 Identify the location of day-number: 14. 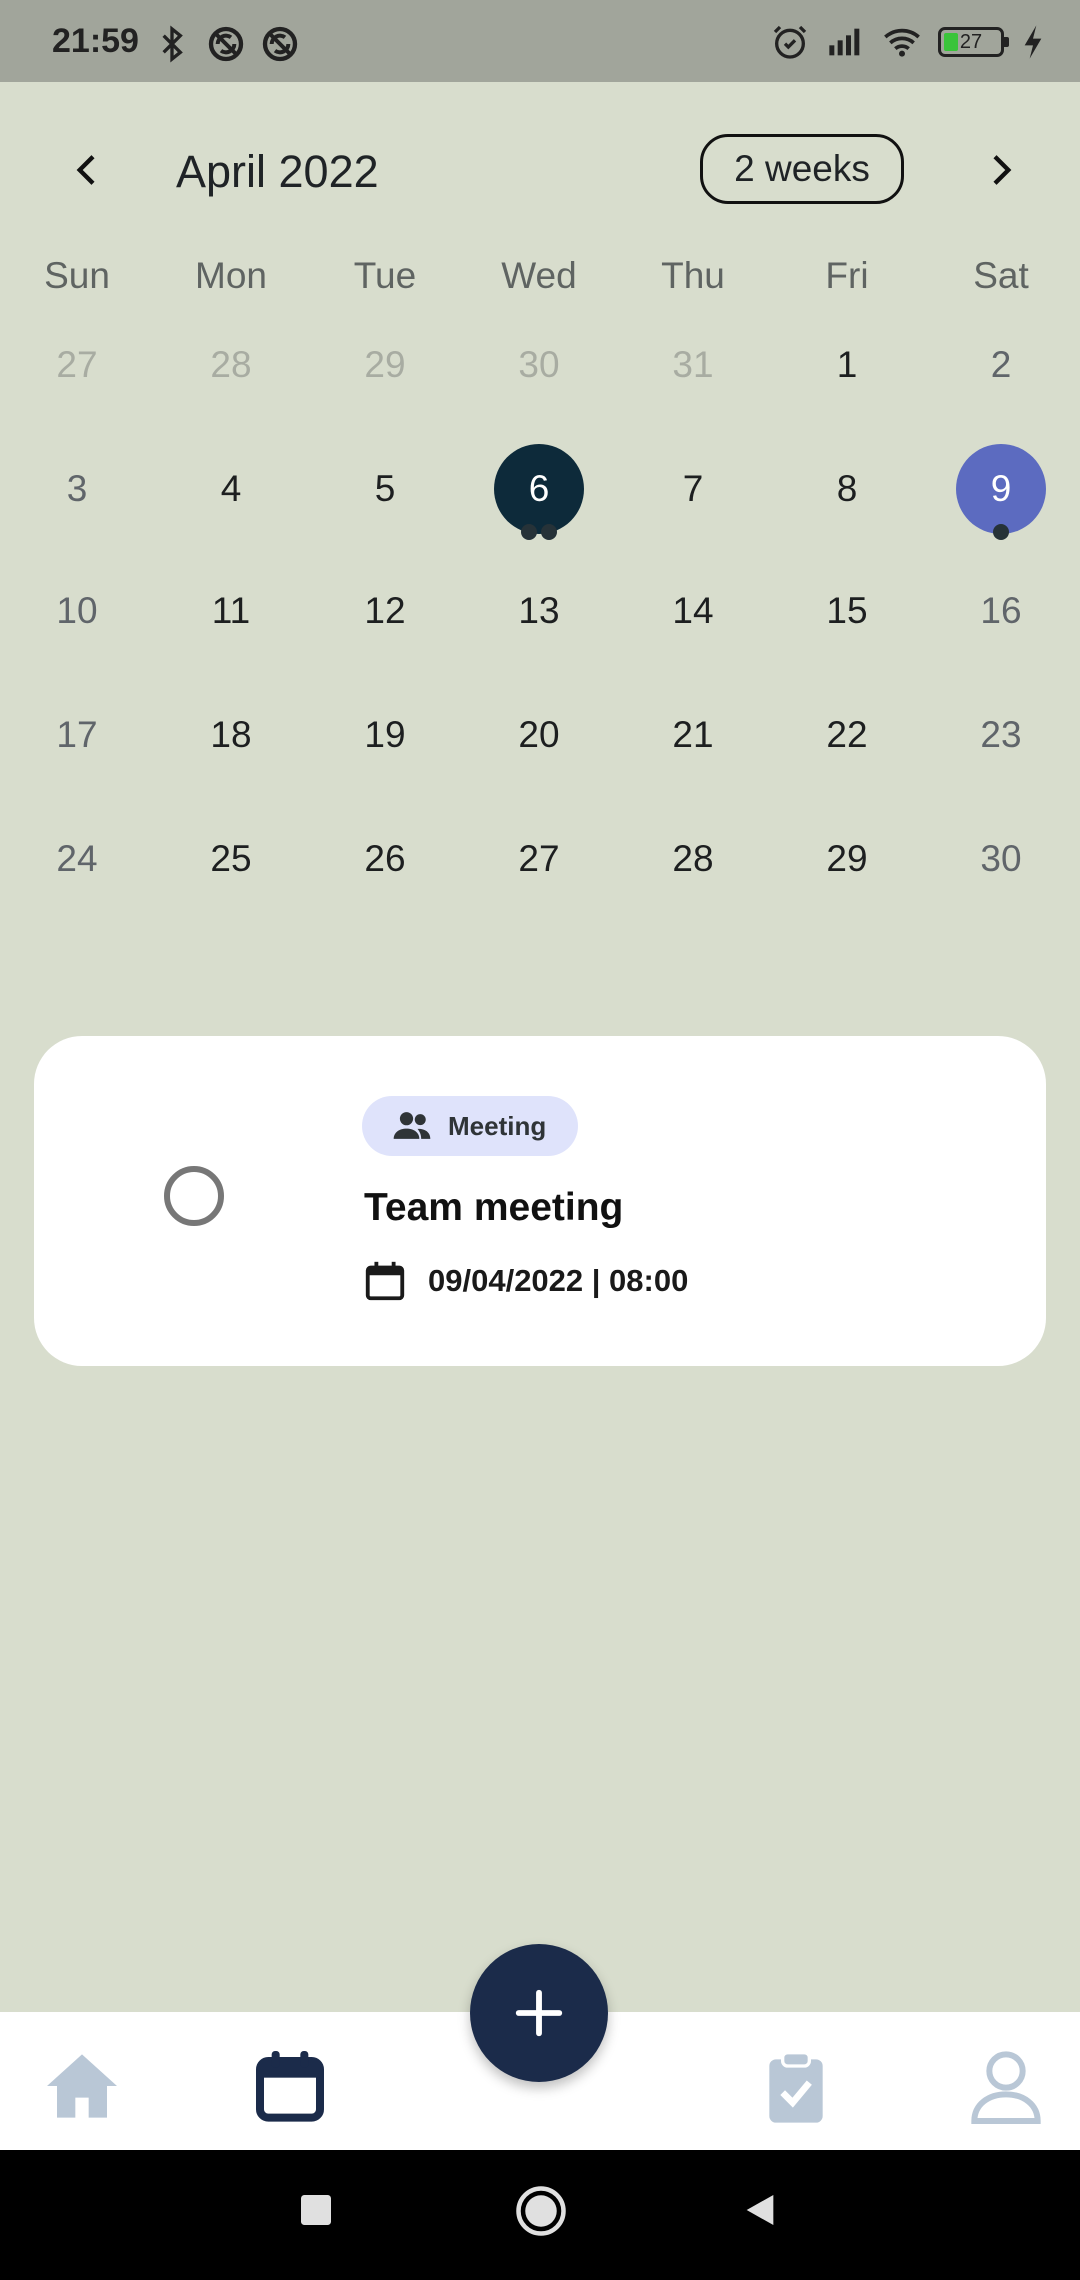
(693, 610).